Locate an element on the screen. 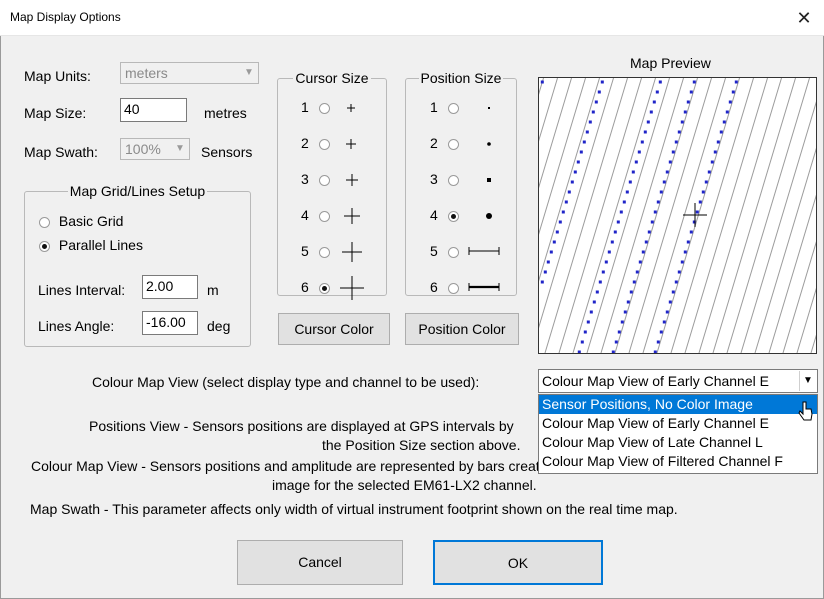 Image resolution: width=824 pixels, height=599 pixels. close-icon: ✕ is located at coordinates (804, 18).